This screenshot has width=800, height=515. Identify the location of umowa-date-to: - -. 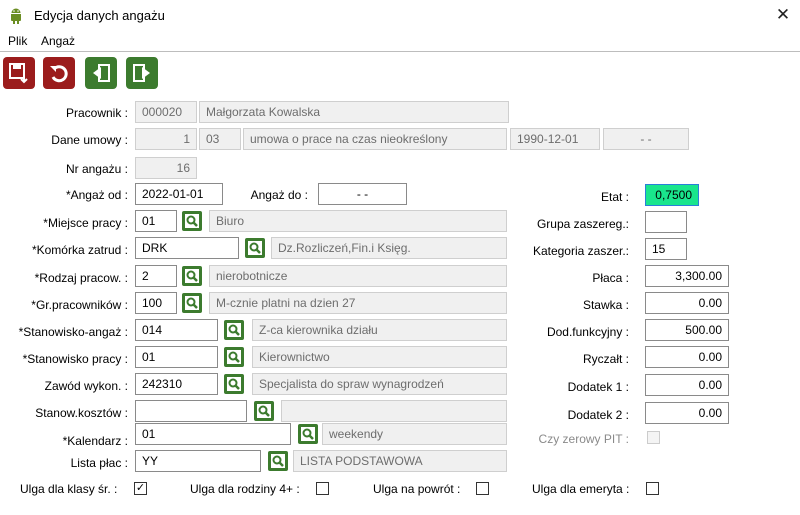
(646, 139).